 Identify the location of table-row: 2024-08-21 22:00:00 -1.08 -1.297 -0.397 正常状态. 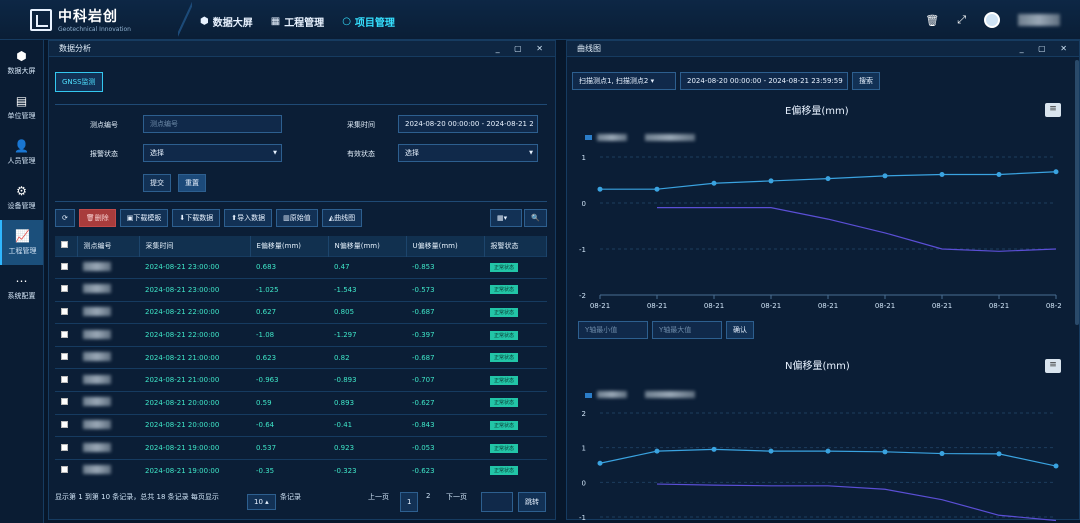
(301, 335).